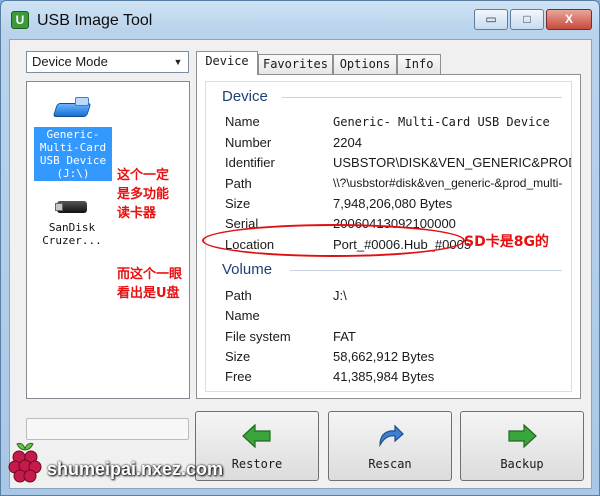 The image size is (600, 496). Describe the element at coordinates (20, 20) in the screenshot. I see `app-icon: U` at that location.